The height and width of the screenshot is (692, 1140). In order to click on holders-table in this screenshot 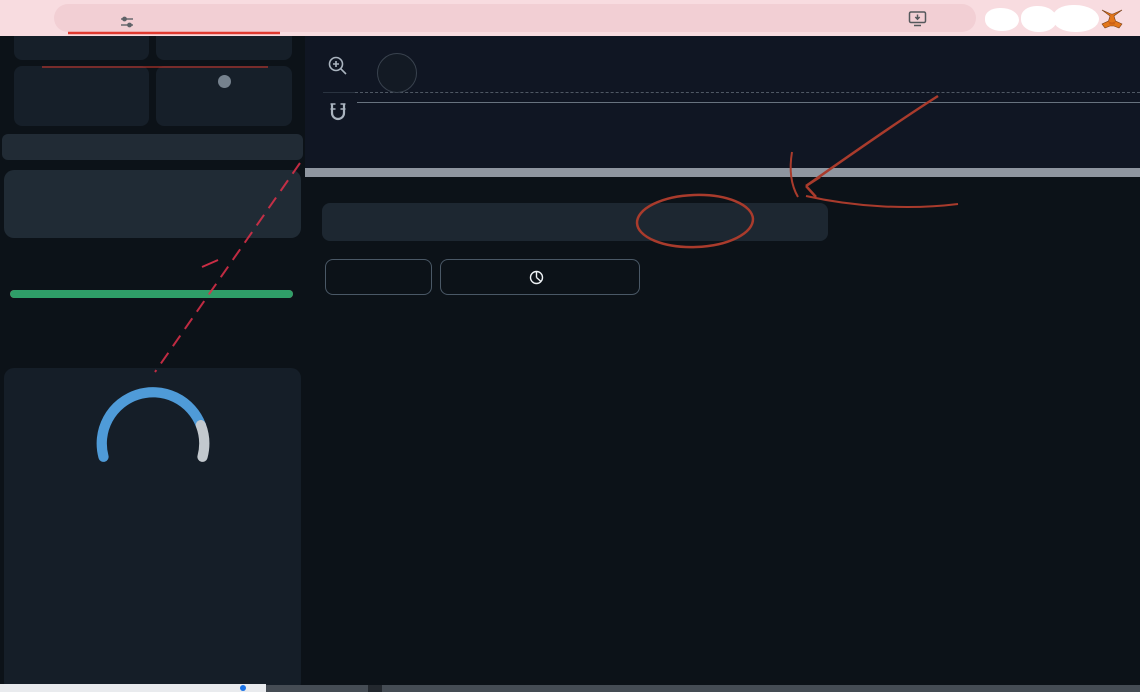, I will do `click(722, 329)`.